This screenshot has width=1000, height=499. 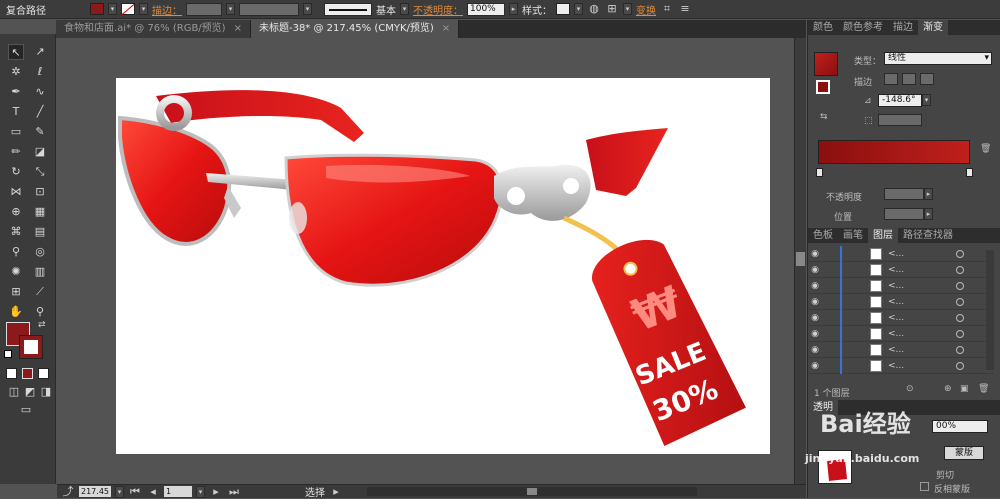 I want to click on vertical-scroll-thumb, so click(x=800, y=259).